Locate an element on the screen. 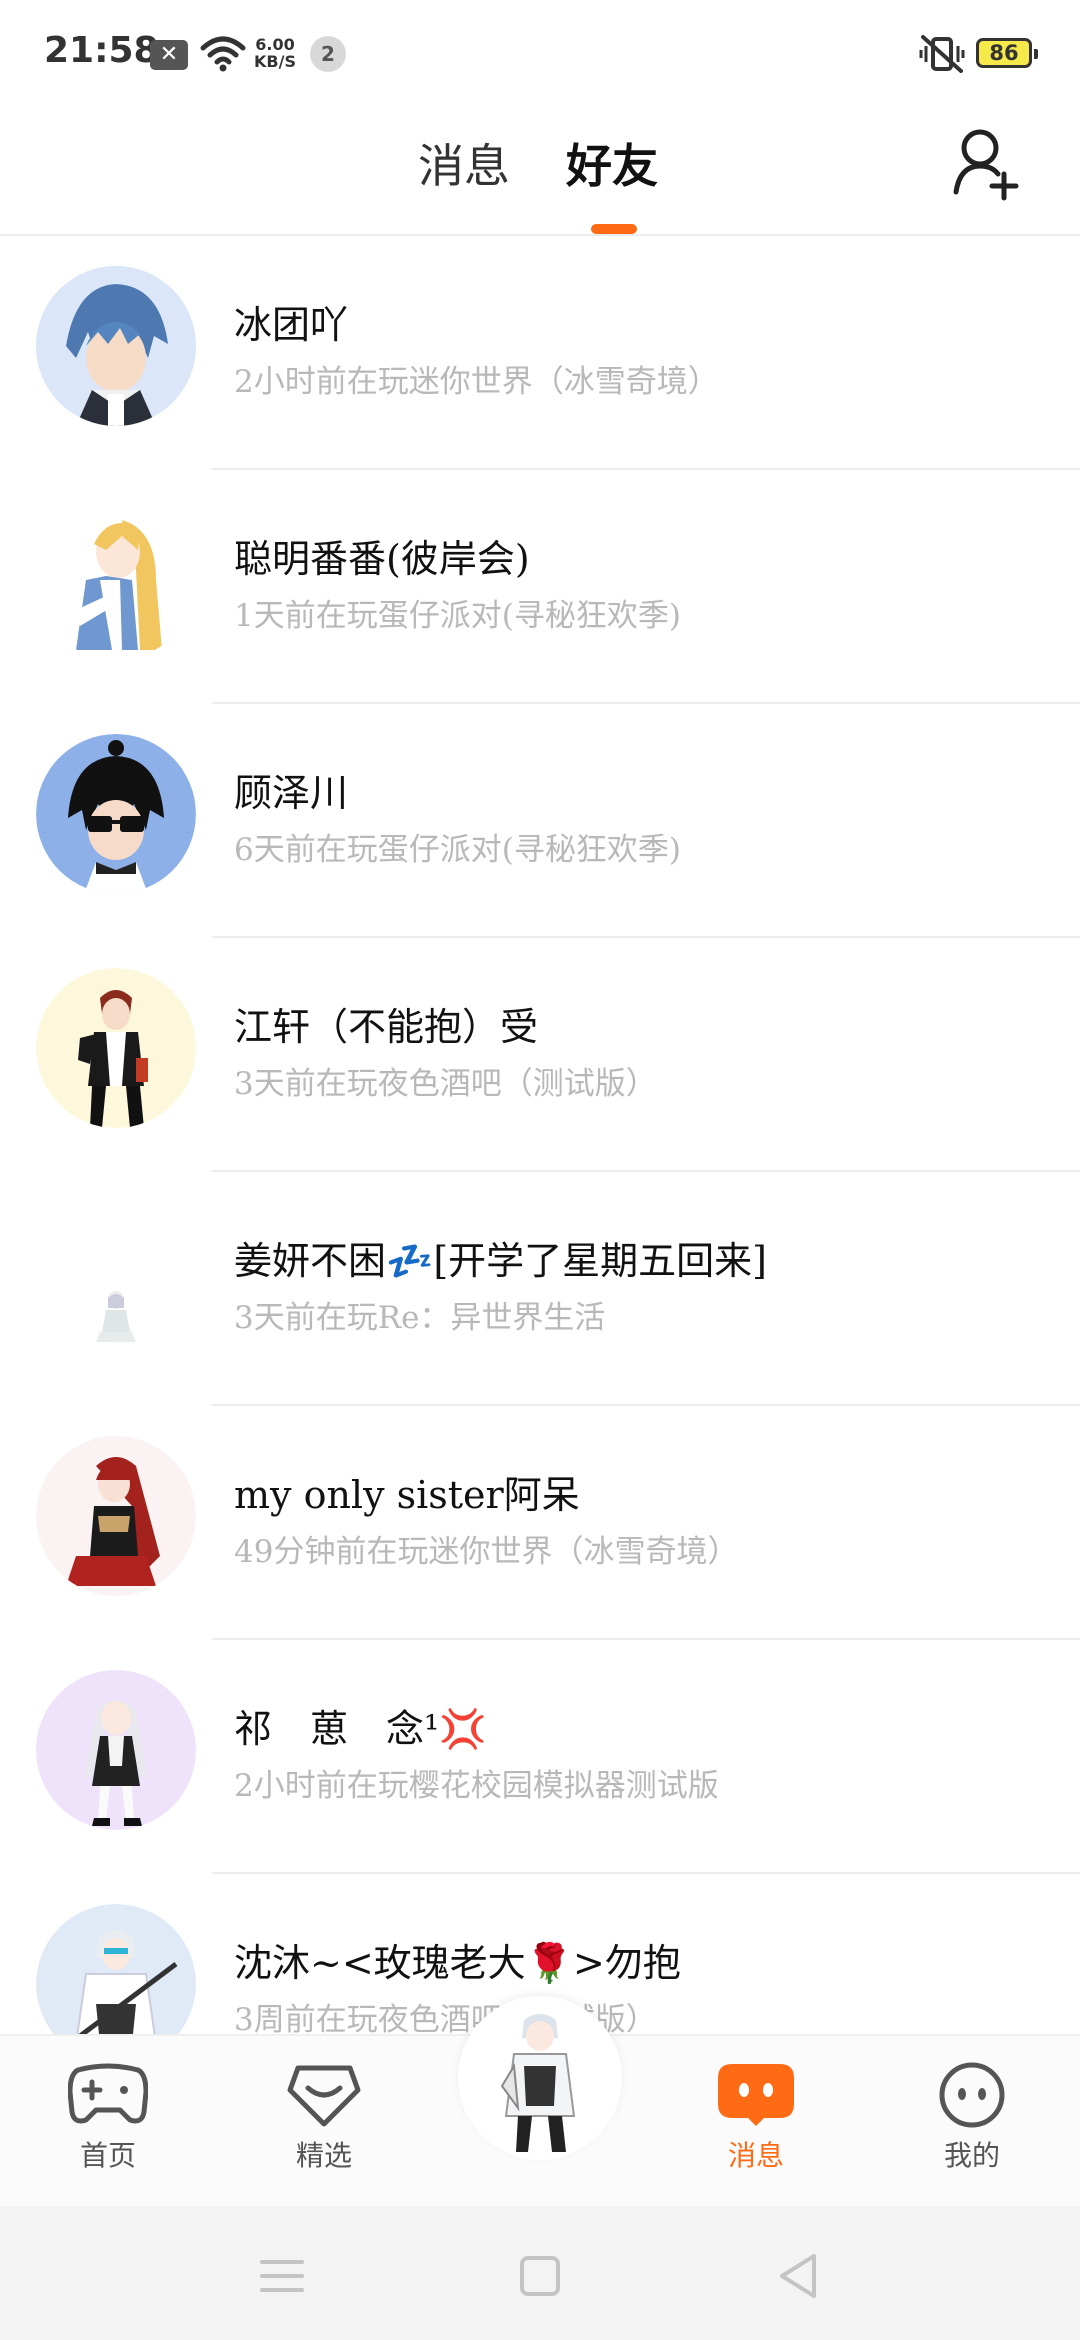 The image size is (1080, 2340). network-speed-unit: KB/S is located at coordinates (275, 61).